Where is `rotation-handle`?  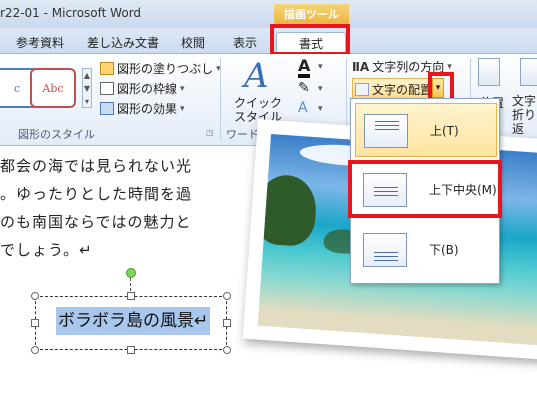
rotation-handle is located at coordinates (131, 273).